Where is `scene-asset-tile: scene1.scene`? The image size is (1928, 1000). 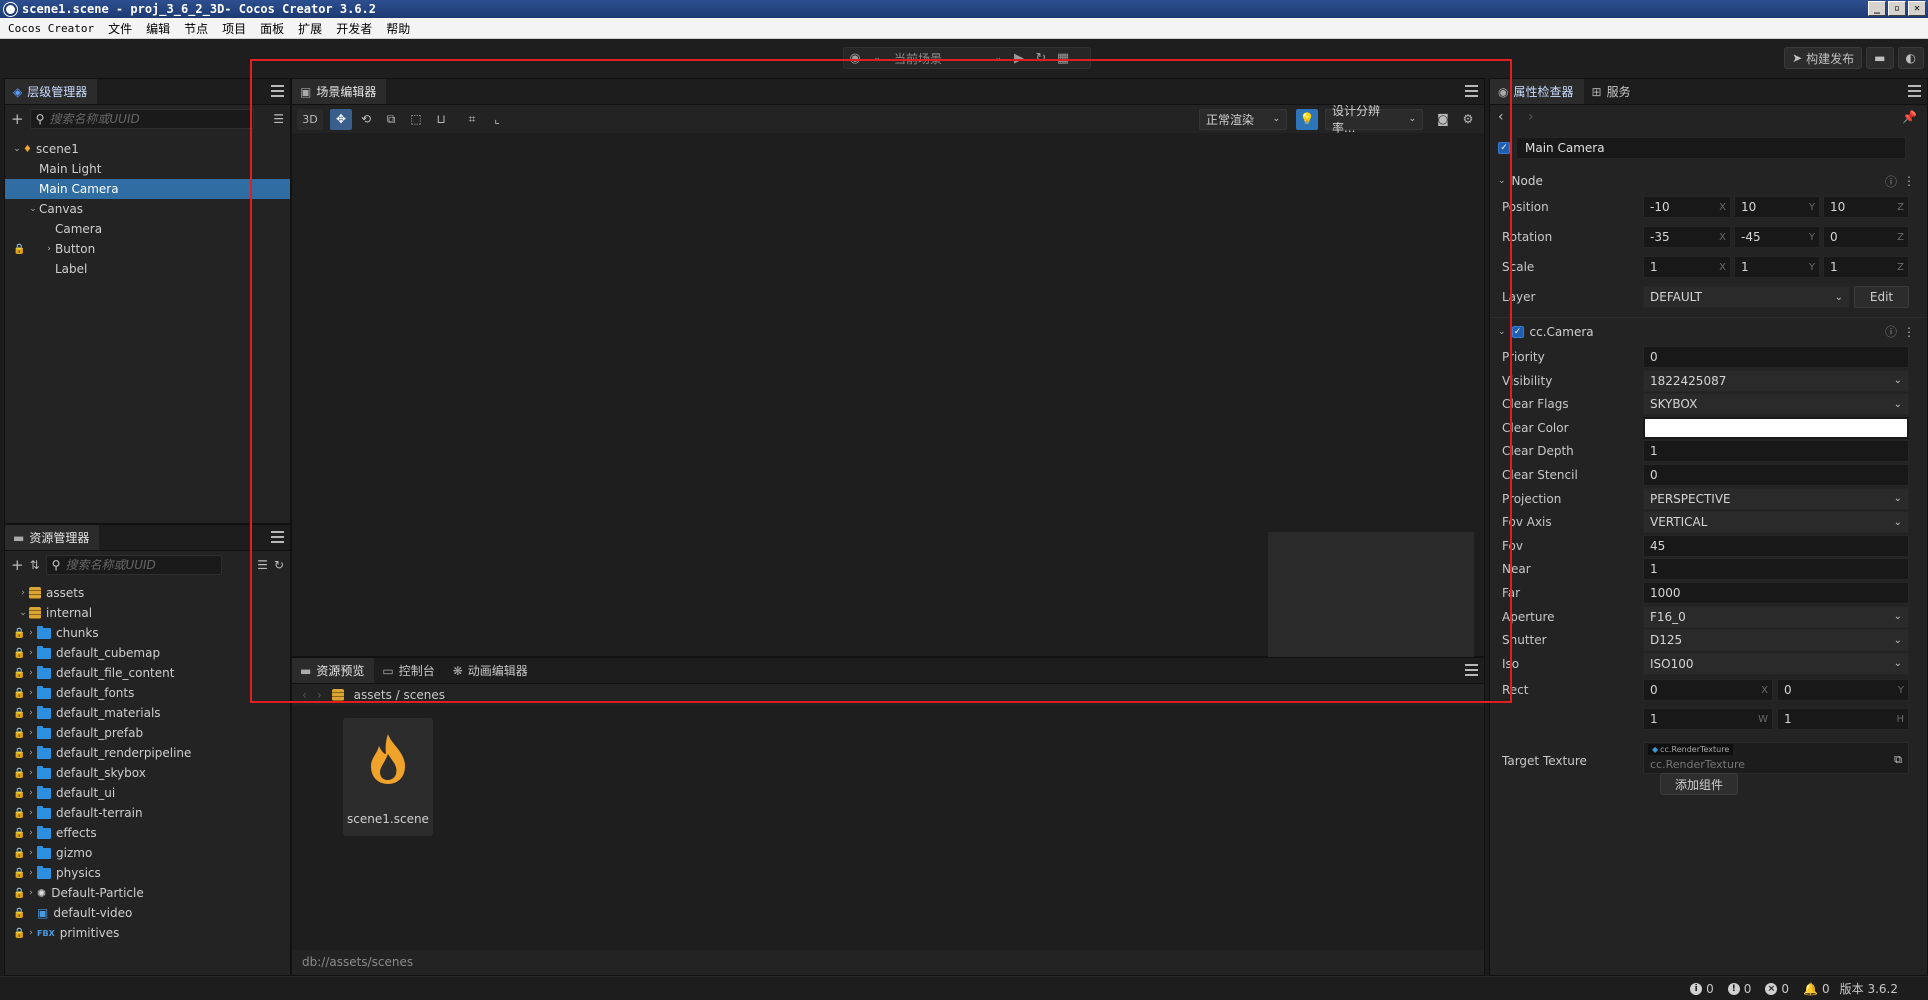
scene-asset-tile: scene1.scene is located at coordinates (388, 777).